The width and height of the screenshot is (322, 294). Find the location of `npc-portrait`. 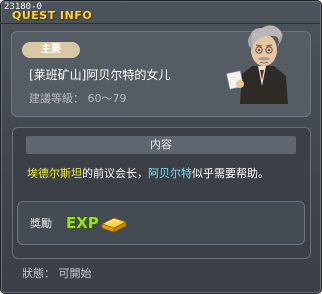

npc-portrait is located at coordinates (257, 64).